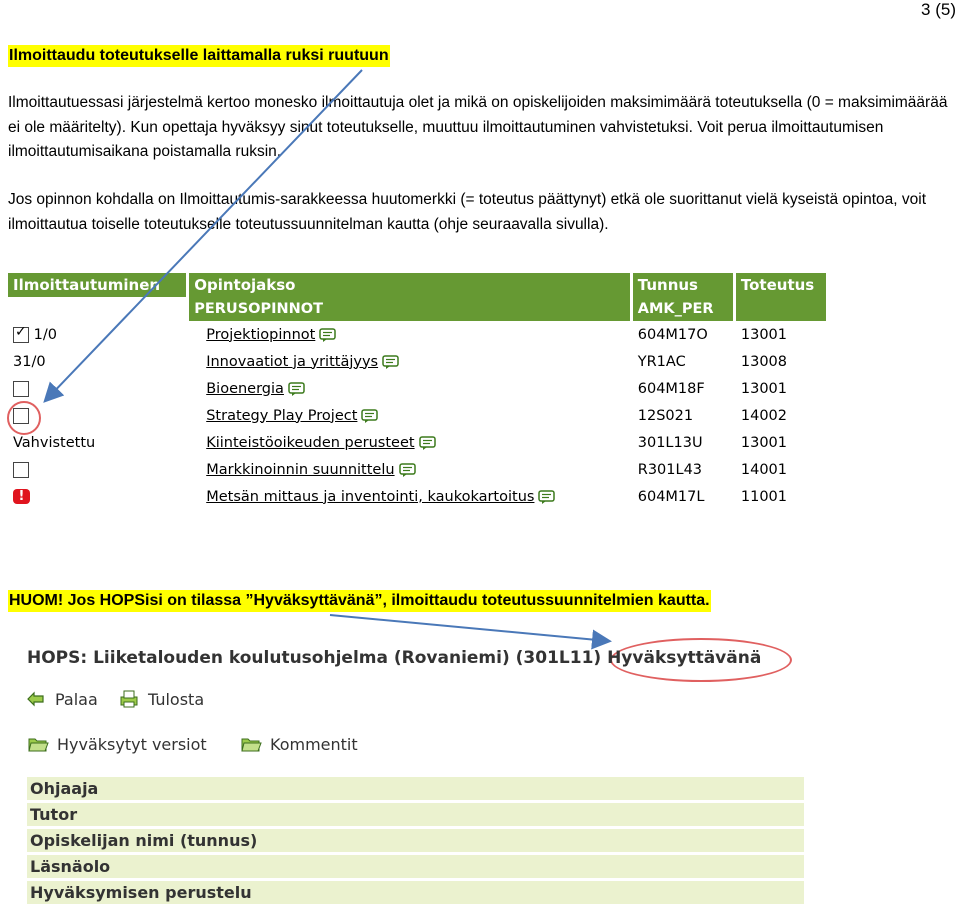 This screenshot has height=913, width=960. Describe the element at coordinates (415, 814) in the screenshot. I see `info-row-tutor: Tutor` at that location.